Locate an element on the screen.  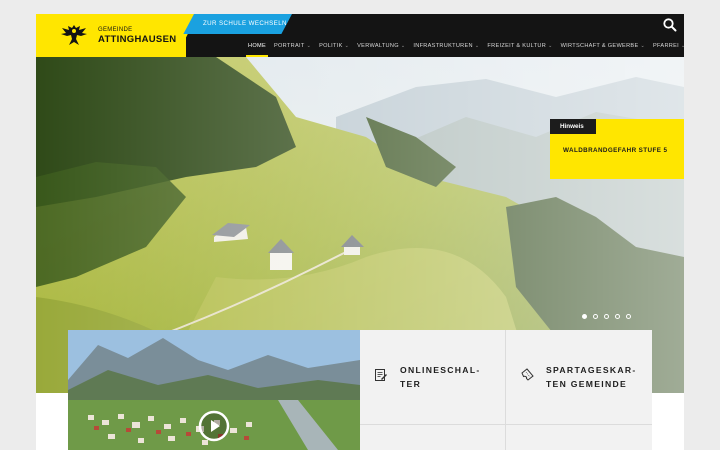
tile-spartageskarten: SPARTAGESKAR- TEN GEMEINDE is located at coordinates (578, 377).